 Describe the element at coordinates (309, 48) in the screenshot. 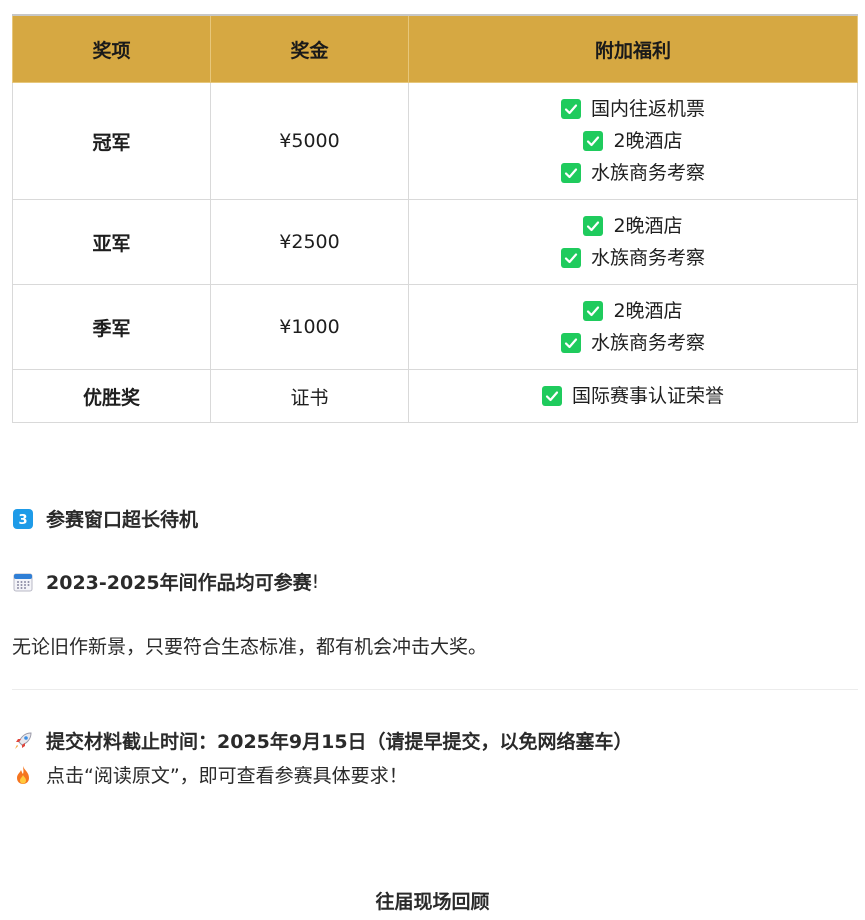

I see `header-prize: 奖金` at that location.